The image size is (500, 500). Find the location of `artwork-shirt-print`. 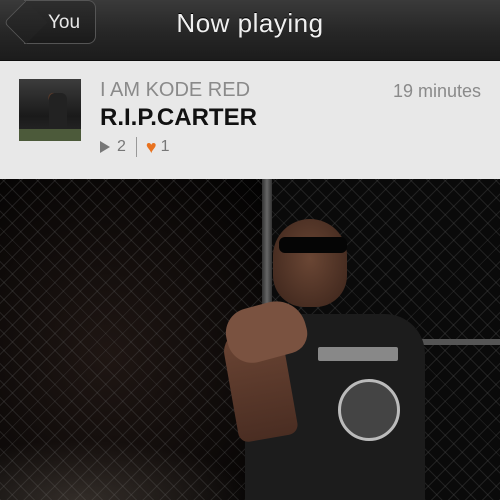

artwork-shirt-print is located at coordinates (358, 354).